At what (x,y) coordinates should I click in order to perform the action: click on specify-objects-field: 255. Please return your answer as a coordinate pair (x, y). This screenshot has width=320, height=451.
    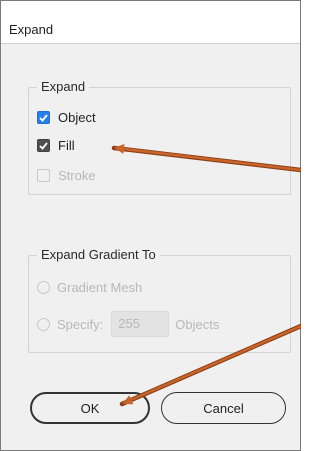
    Looking at the image, I should click on (140, 324).